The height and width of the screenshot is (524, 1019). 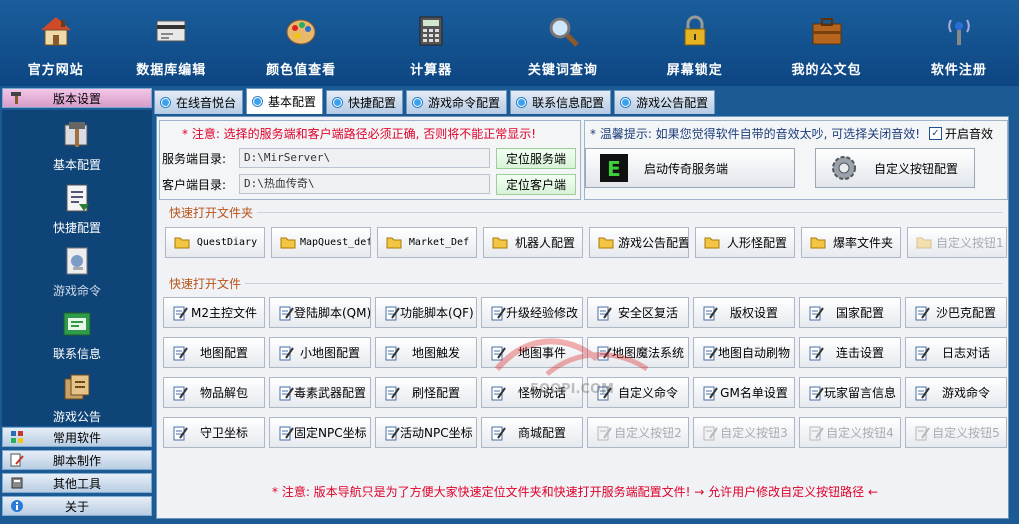 I want to click on toolbar-button-1: 数据库编辑, so click(x=171, y=43).